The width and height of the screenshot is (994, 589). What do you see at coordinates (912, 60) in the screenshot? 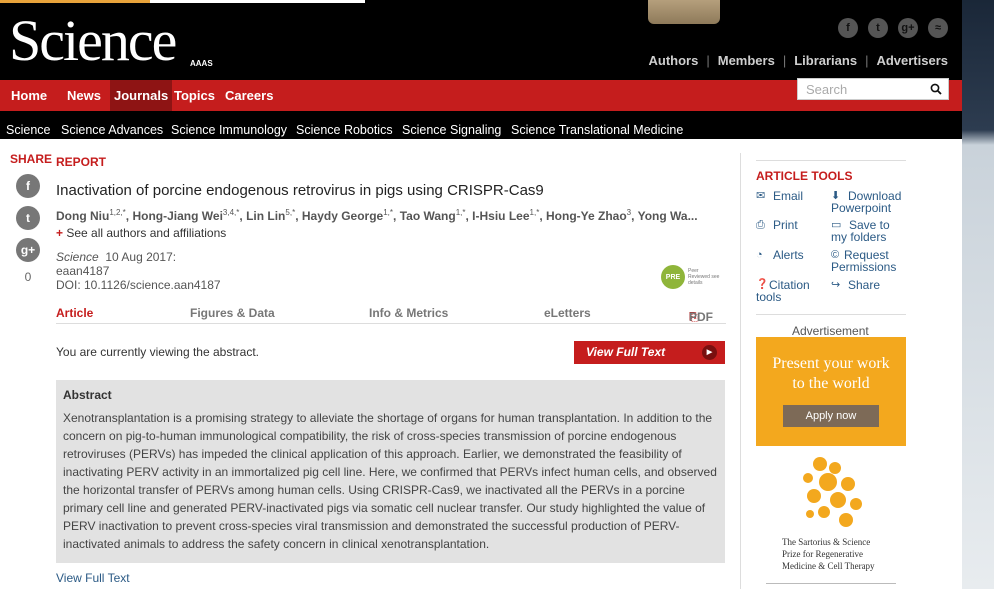
I see `advertisers-link: Advertisers` at bounding box center [912, 60].